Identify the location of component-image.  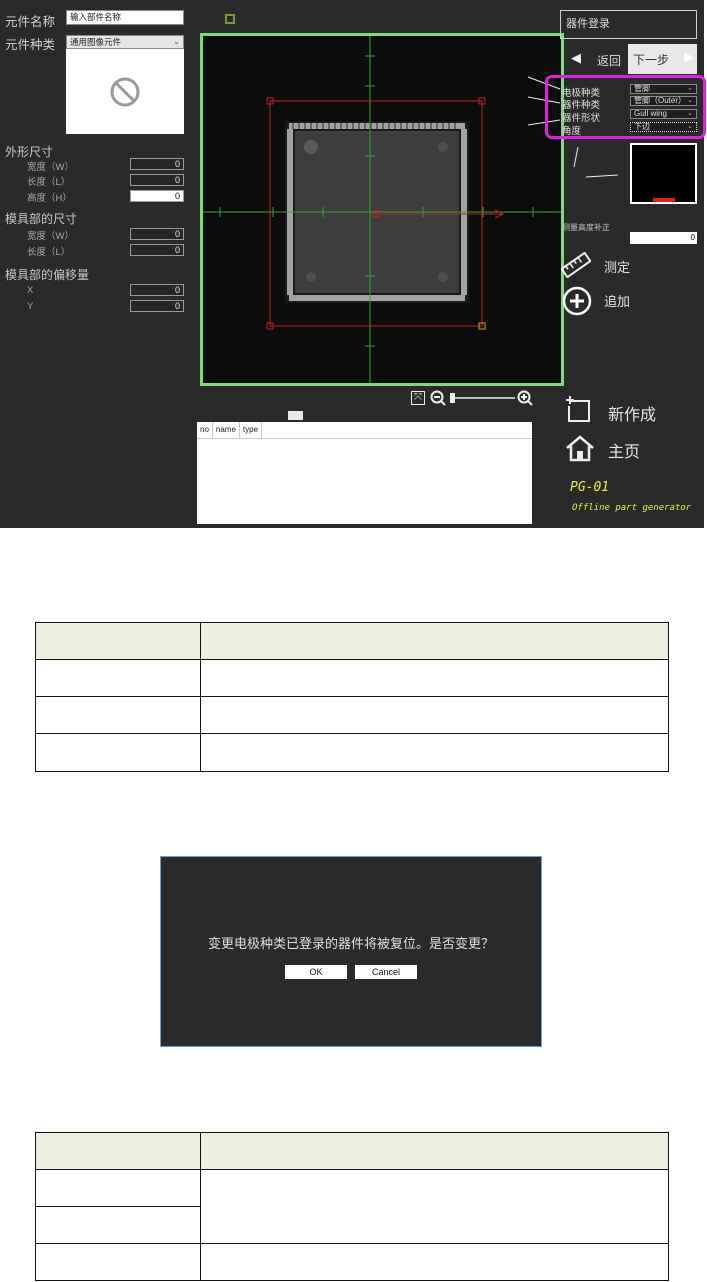
(382, 209).